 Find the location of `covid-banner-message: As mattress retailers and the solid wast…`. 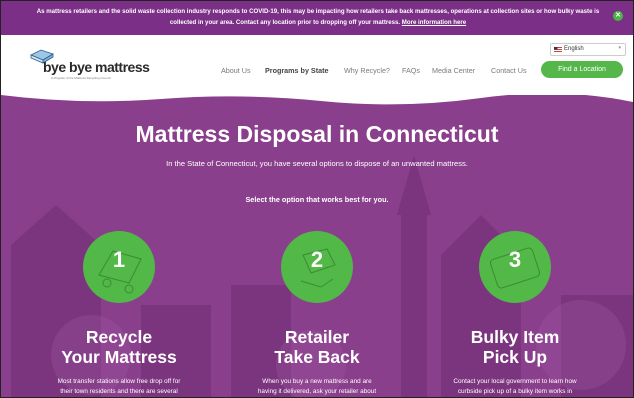

covid-banner-message: As mattress retailers and the solid wast… is located at coordinates (318, 17).